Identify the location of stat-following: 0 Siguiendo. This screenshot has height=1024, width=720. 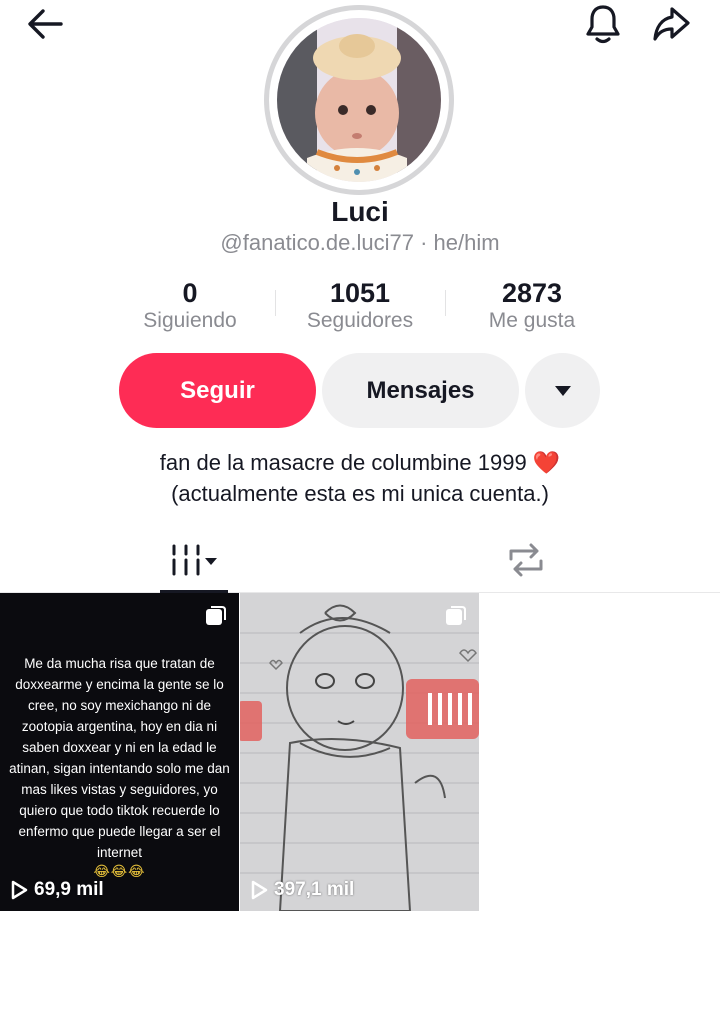
(190, 306).